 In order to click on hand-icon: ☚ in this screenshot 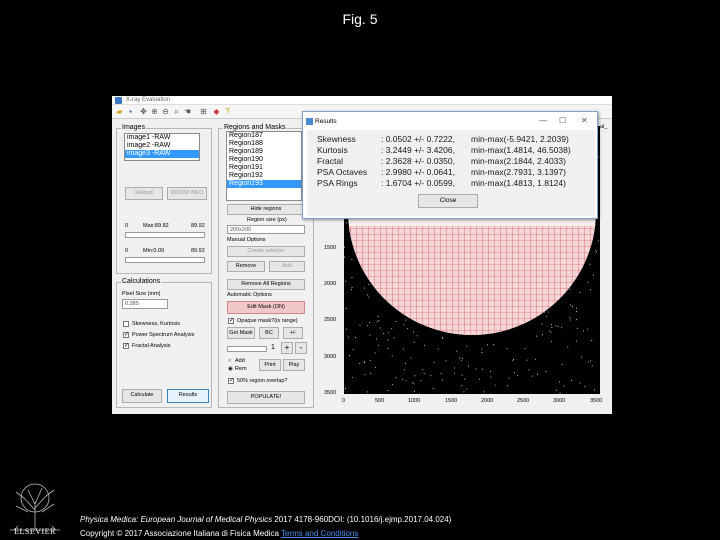, I will do `click(187, 111)`.